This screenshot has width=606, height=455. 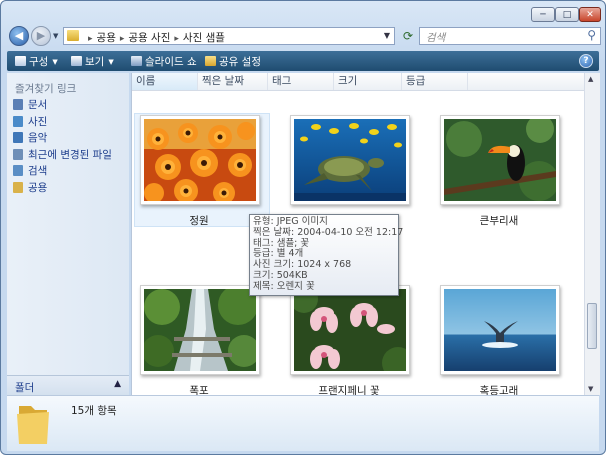 I want to click on views-button: 보기 ▼, so click(x=92, y=61).